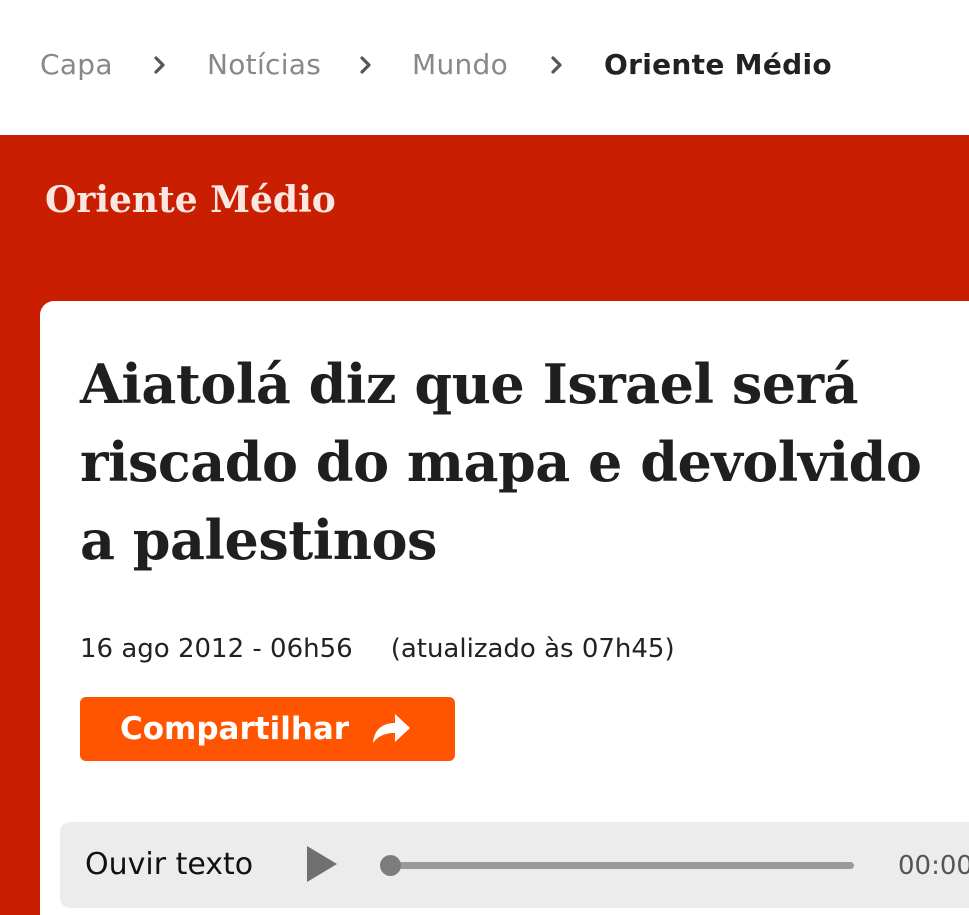 The image size is (969, 915). Describe the element at coordinates (216, 649) in the screenshot. I see `publish-date: 16 ago 2012 - 06h56` at that location.